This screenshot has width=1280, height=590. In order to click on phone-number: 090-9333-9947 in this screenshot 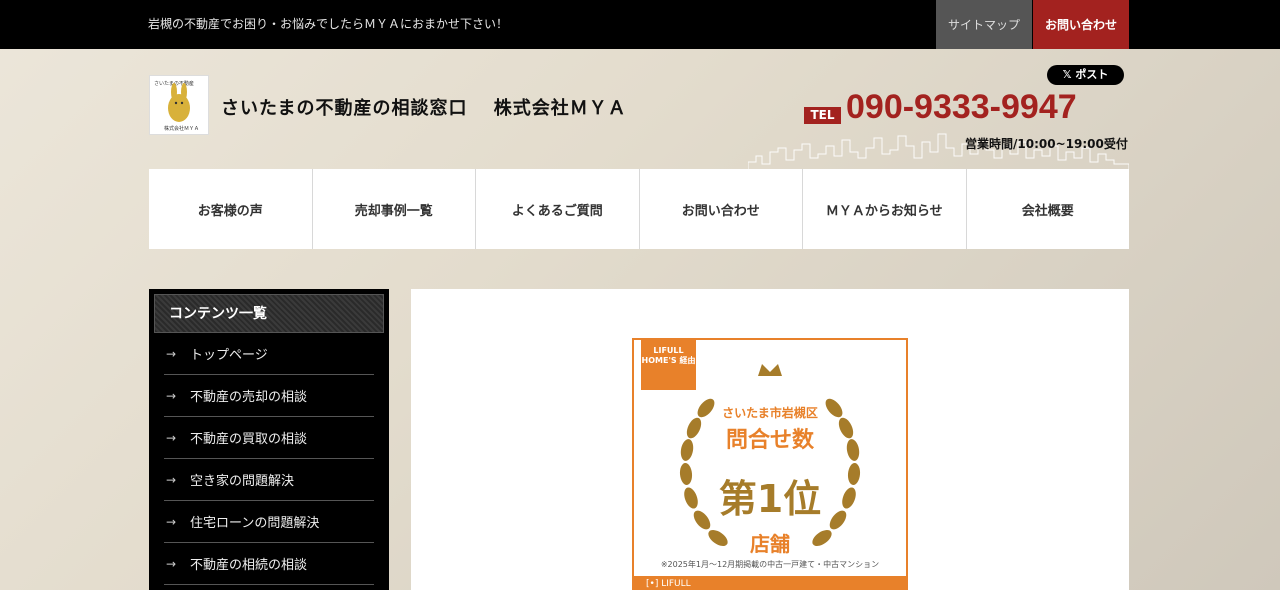, I will do `click(961, 107)`.